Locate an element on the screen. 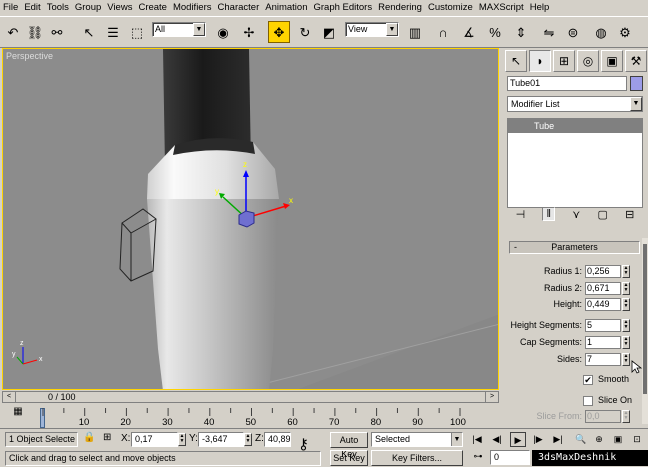 This screenshot has height=467, width=648. select-and-rotate-icon: ↻ is located at coordinates (305, 32).